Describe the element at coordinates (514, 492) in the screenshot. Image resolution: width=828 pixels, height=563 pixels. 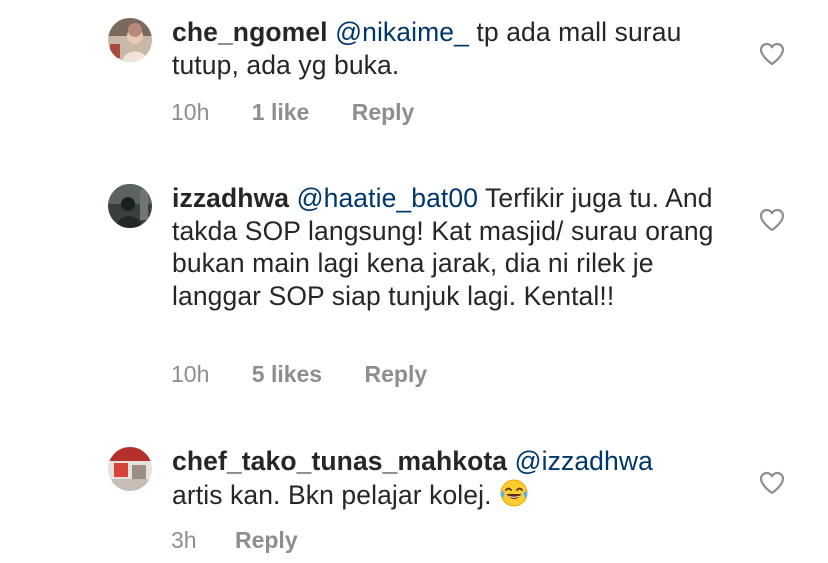
I see `tears-of-joy-emoji-icon` at that location.